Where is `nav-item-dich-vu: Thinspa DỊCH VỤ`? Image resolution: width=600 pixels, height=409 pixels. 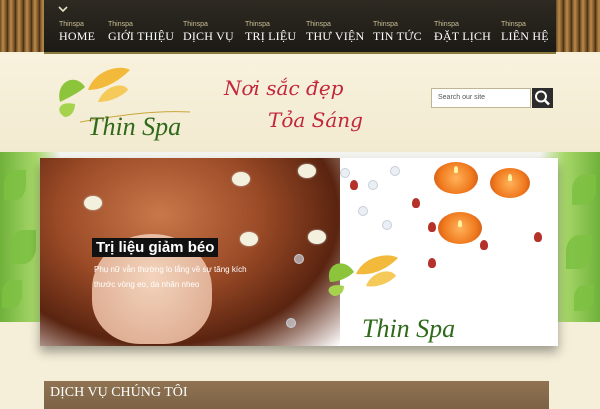 nav-item-dich-vu: Thinspa DỊCH VỤ is located at coordinates (208, 31).